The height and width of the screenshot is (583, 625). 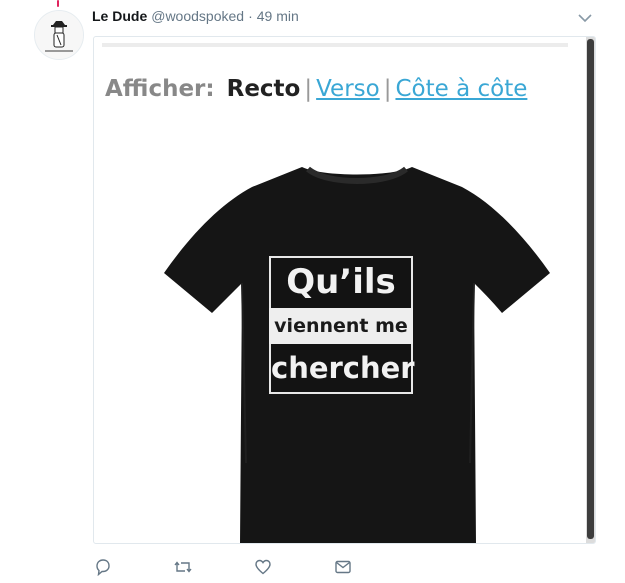 What do you see at coordinates (263, 567) in the screenshot?
I see `like-icon` at bounding box center [263, 567].